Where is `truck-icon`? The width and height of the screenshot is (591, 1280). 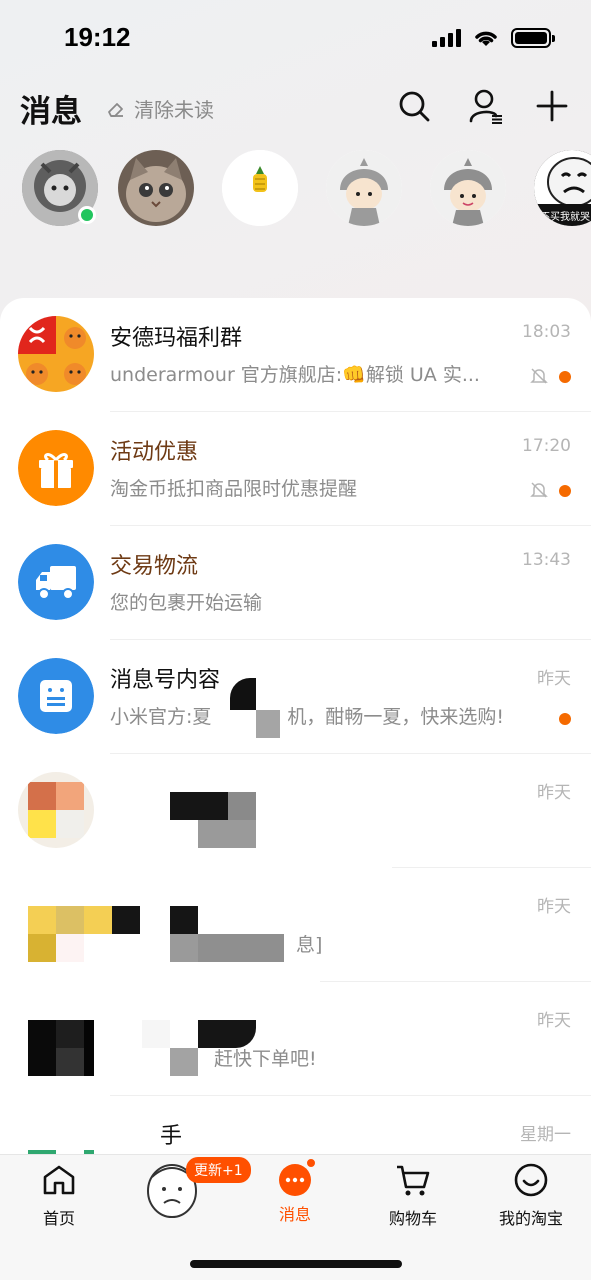
truck-icon is located at coordinates (56, 582).